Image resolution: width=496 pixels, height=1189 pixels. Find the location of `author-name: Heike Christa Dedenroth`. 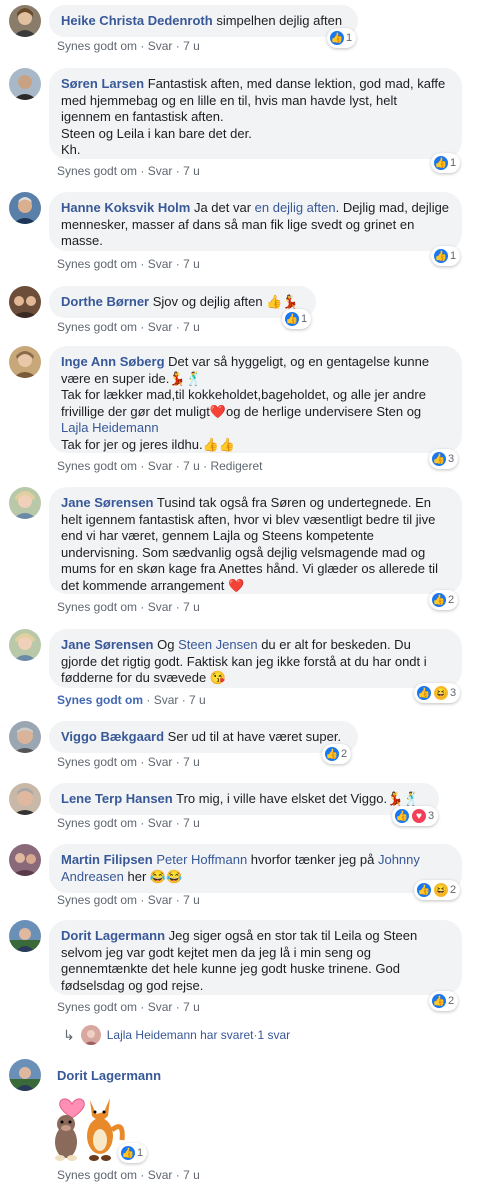

author-name: Heike Christa Dedenroth is located at coordinates (137, 20).